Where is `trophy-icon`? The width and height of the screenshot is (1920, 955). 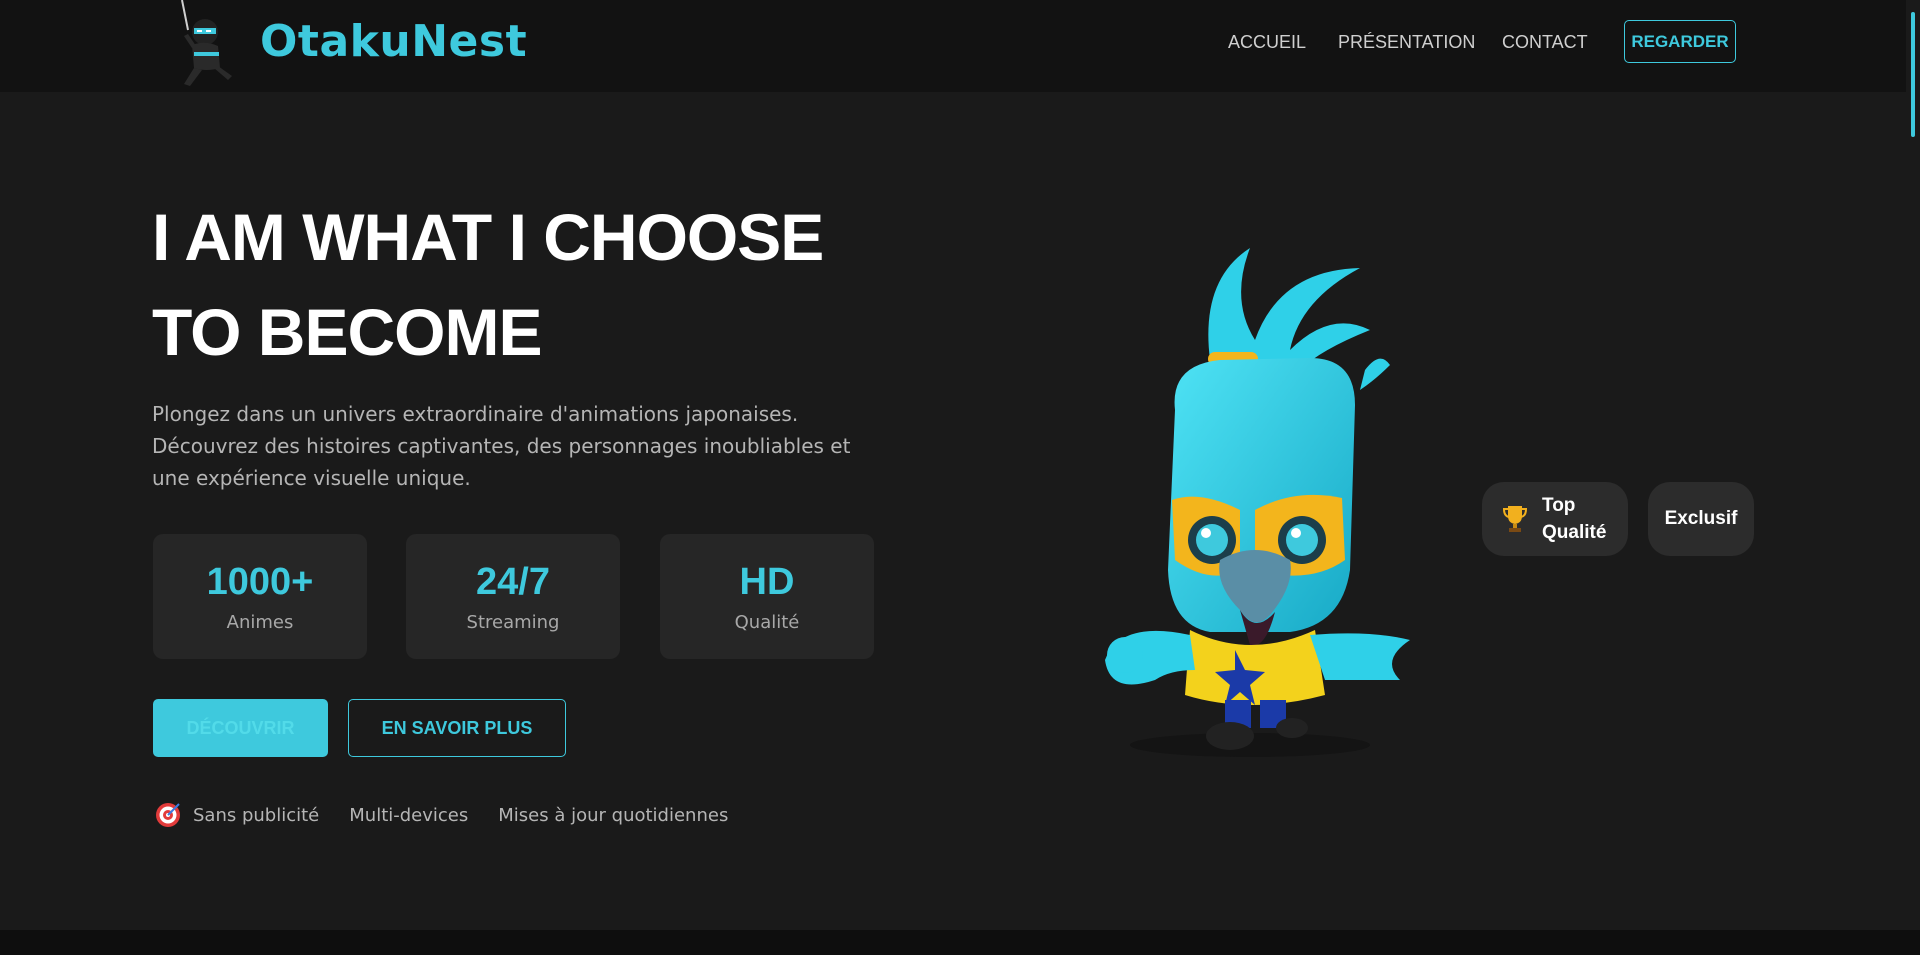 trophy-icon is located at coordinates (1515, 519).